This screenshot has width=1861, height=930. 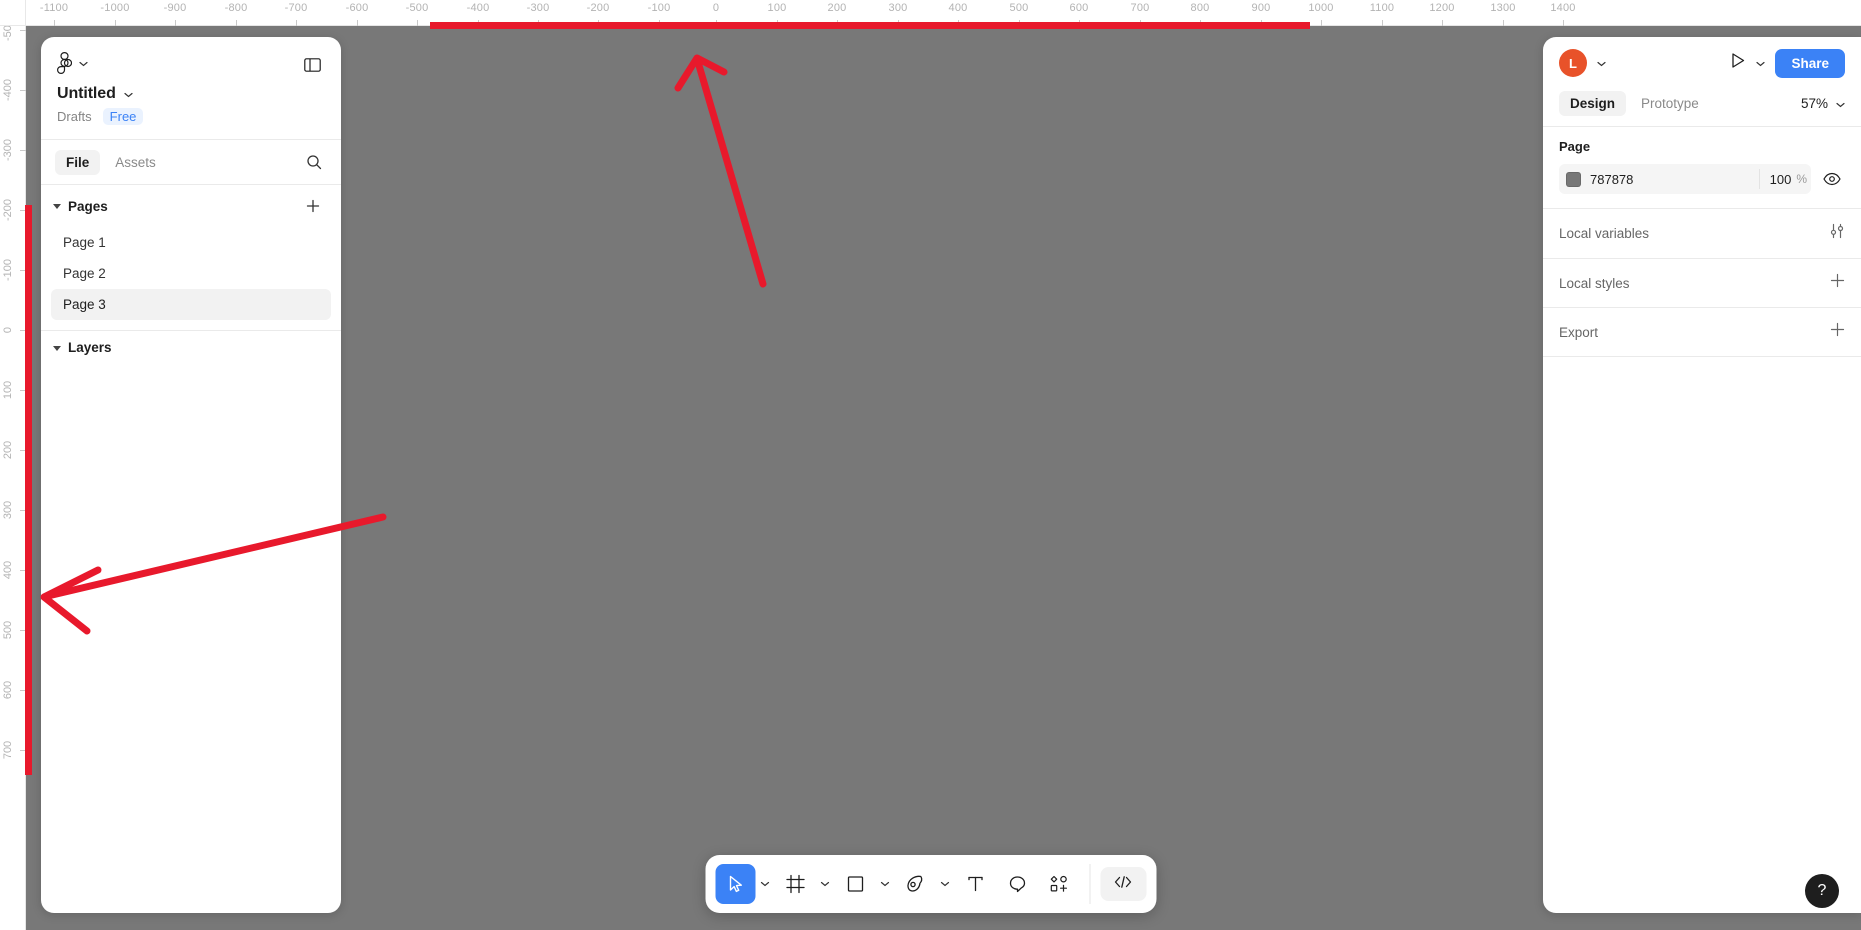 What do you see at coordinates (1059, 884) in the screenshot?
I see `actions-tool` at bounding box center [1059, 884].